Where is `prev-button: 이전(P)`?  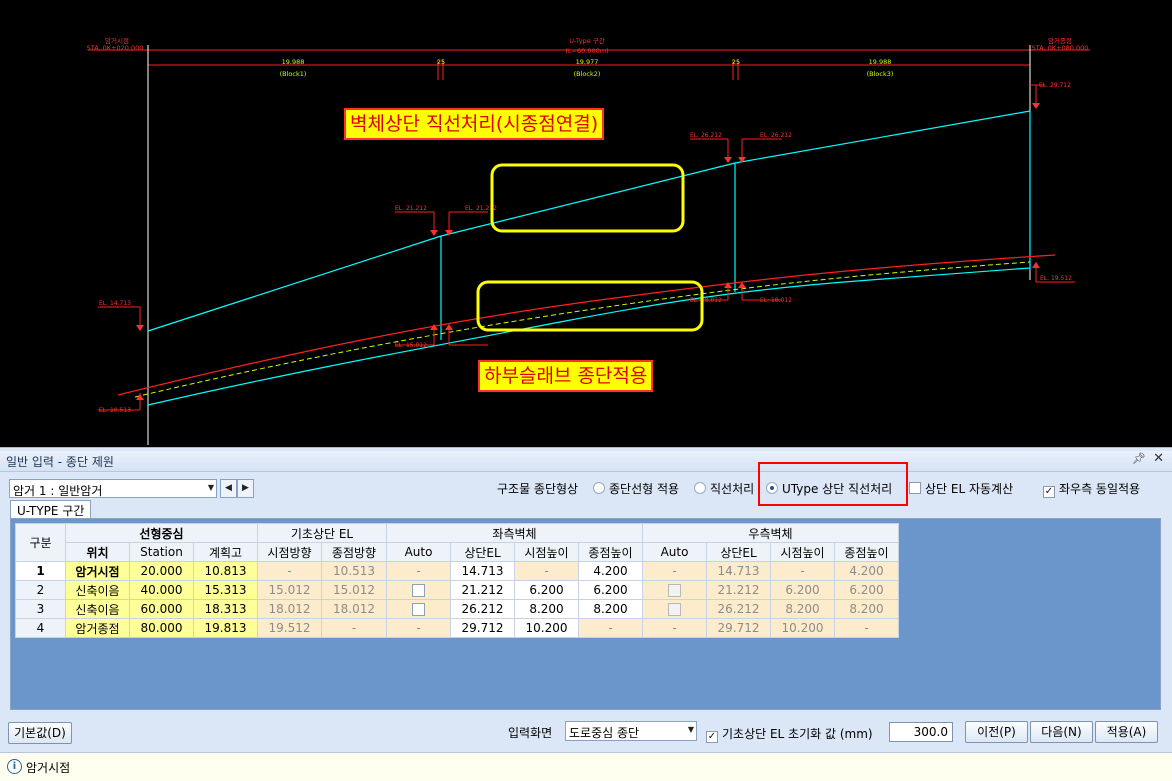
prev-button: 이전(P) is located at coordinates (996, 732).